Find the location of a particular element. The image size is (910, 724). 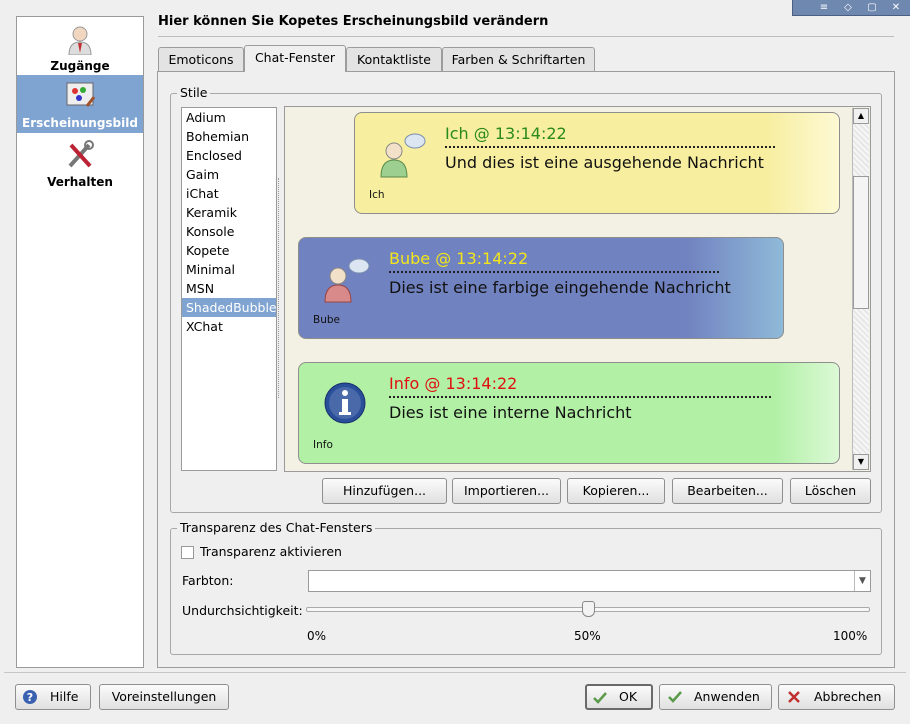

style-list-item: Adium is located at coordinates (229, 117).